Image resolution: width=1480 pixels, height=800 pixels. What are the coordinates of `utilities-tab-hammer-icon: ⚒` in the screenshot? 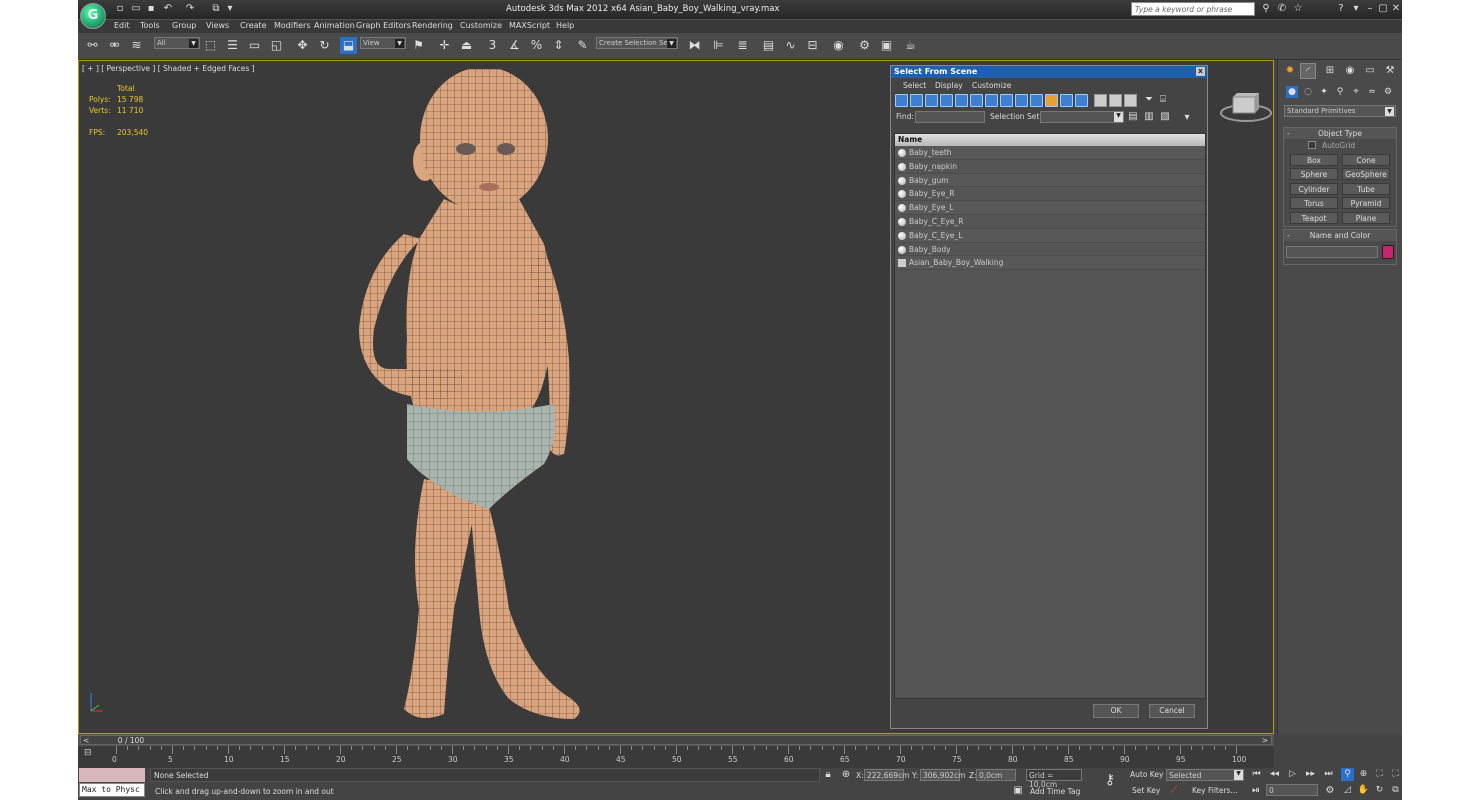 It's located at (1390, 71).